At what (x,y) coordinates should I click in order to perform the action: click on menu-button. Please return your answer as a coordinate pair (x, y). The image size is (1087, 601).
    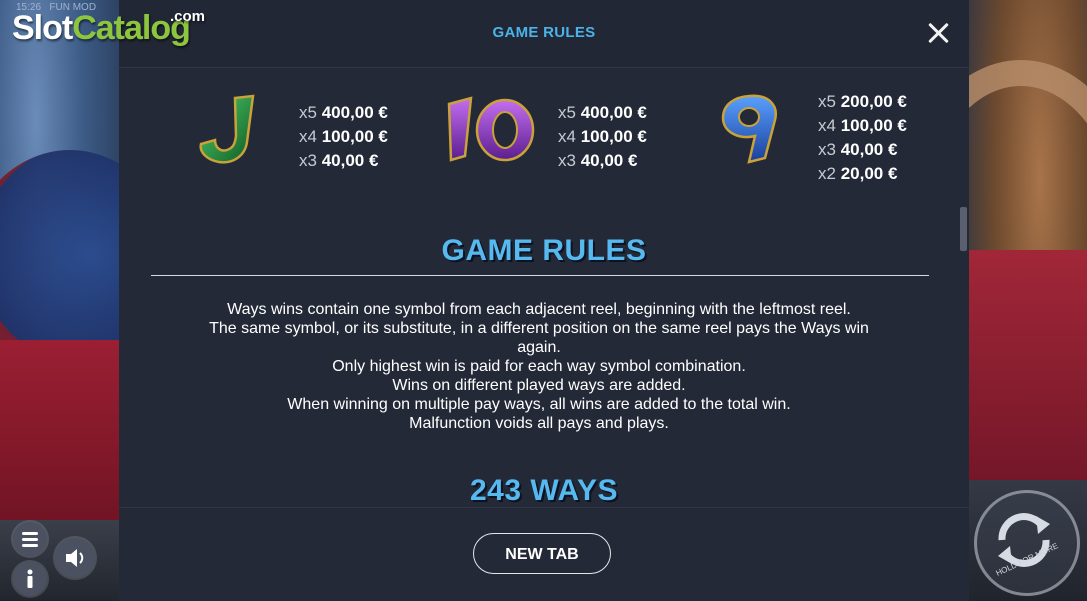
    Looking at the image, I should click on (30, 539).